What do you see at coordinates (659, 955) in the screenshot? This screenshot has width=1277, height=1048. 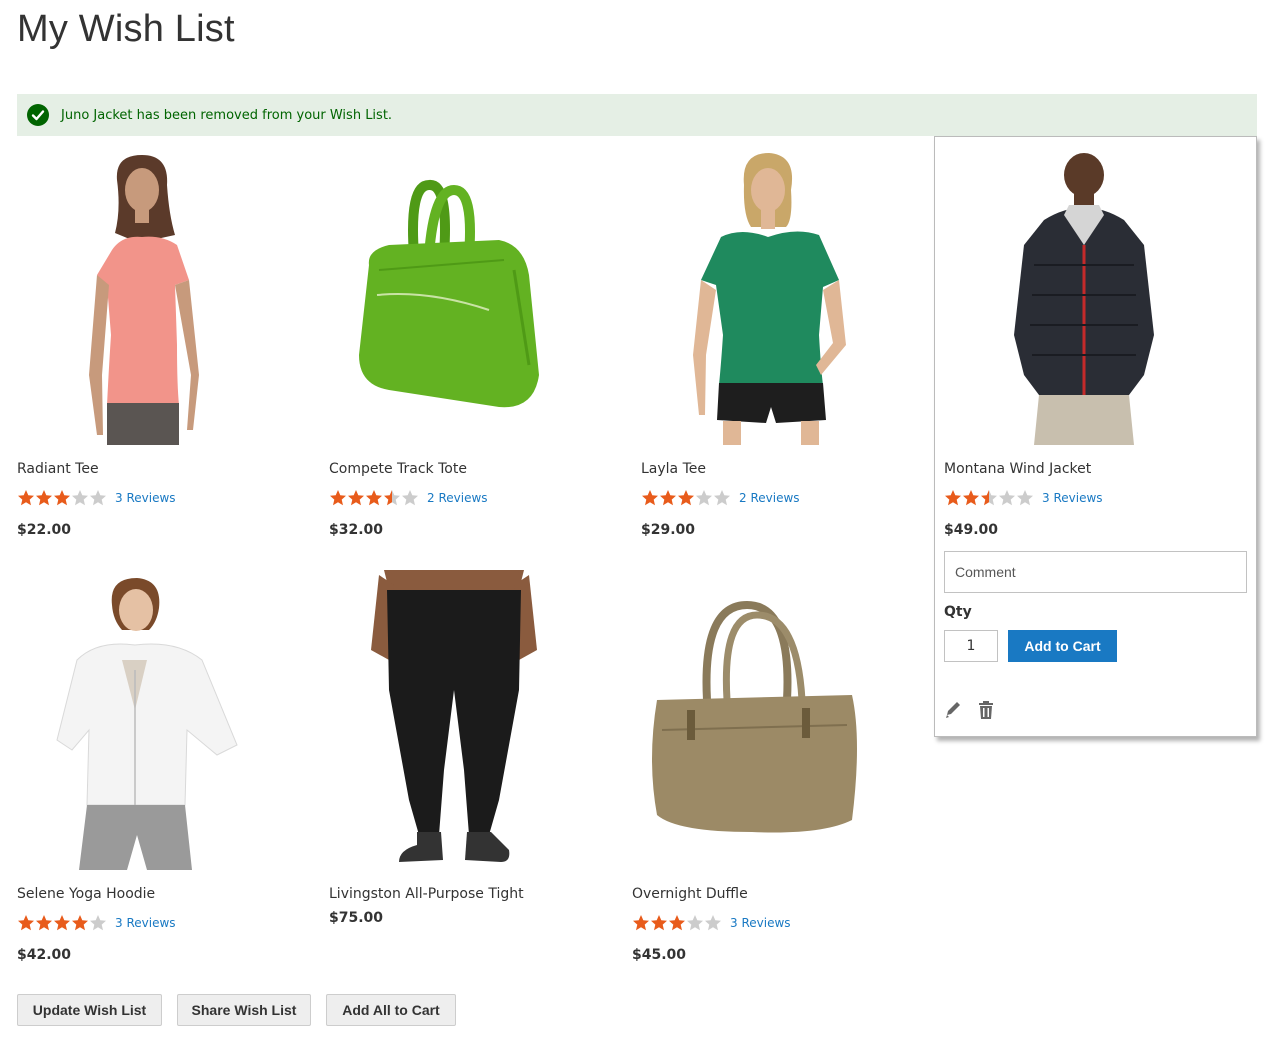 I see `product-price: $45.00` at bounding box center [659, 955].